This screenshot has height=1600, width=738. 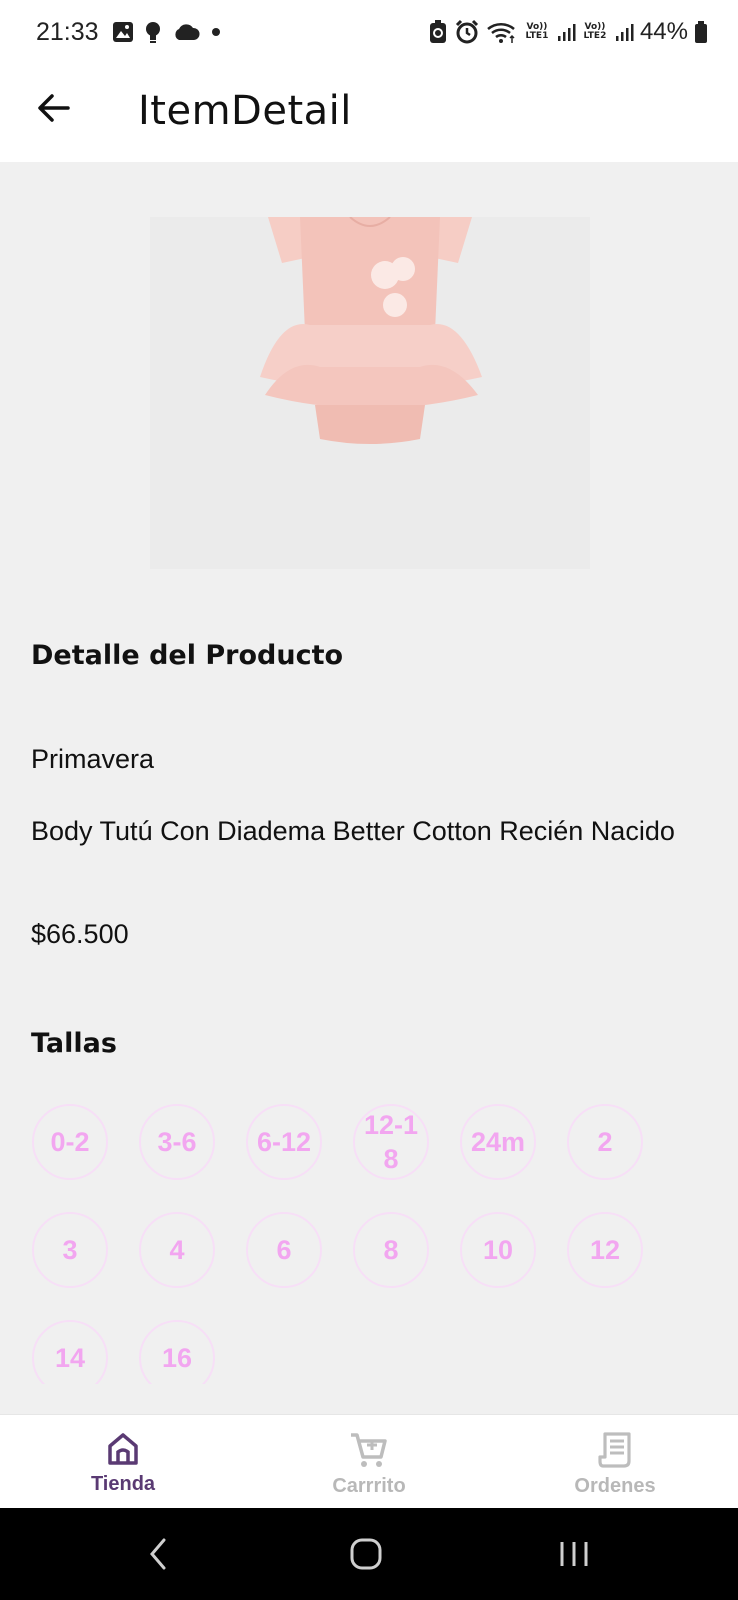 I want to click on size-chip: 6-12, so click(x=284, y=1142).